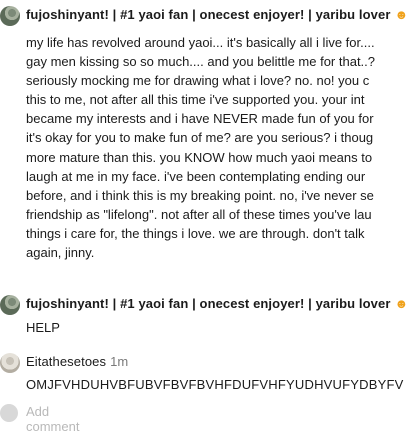 The width and height of the screenshot is (414, 434). Describe the element at coordinates (77, 361) in the screenshot. I see `comment-author: Eitathesetoes 1m` at that location.